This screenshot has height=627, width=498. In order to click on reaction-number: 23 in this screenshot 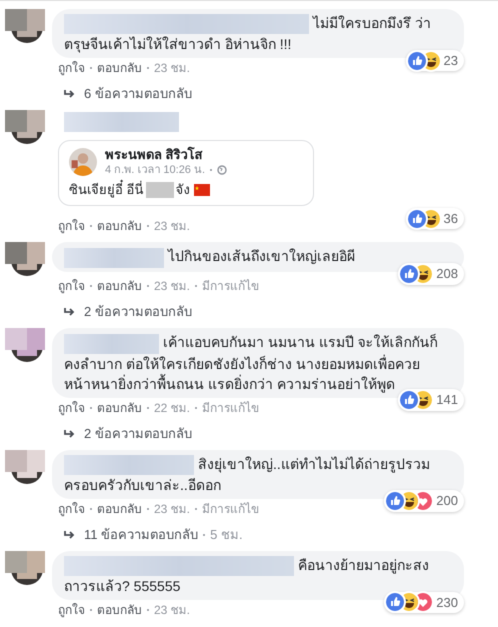, I will do `click(451, 61)`.